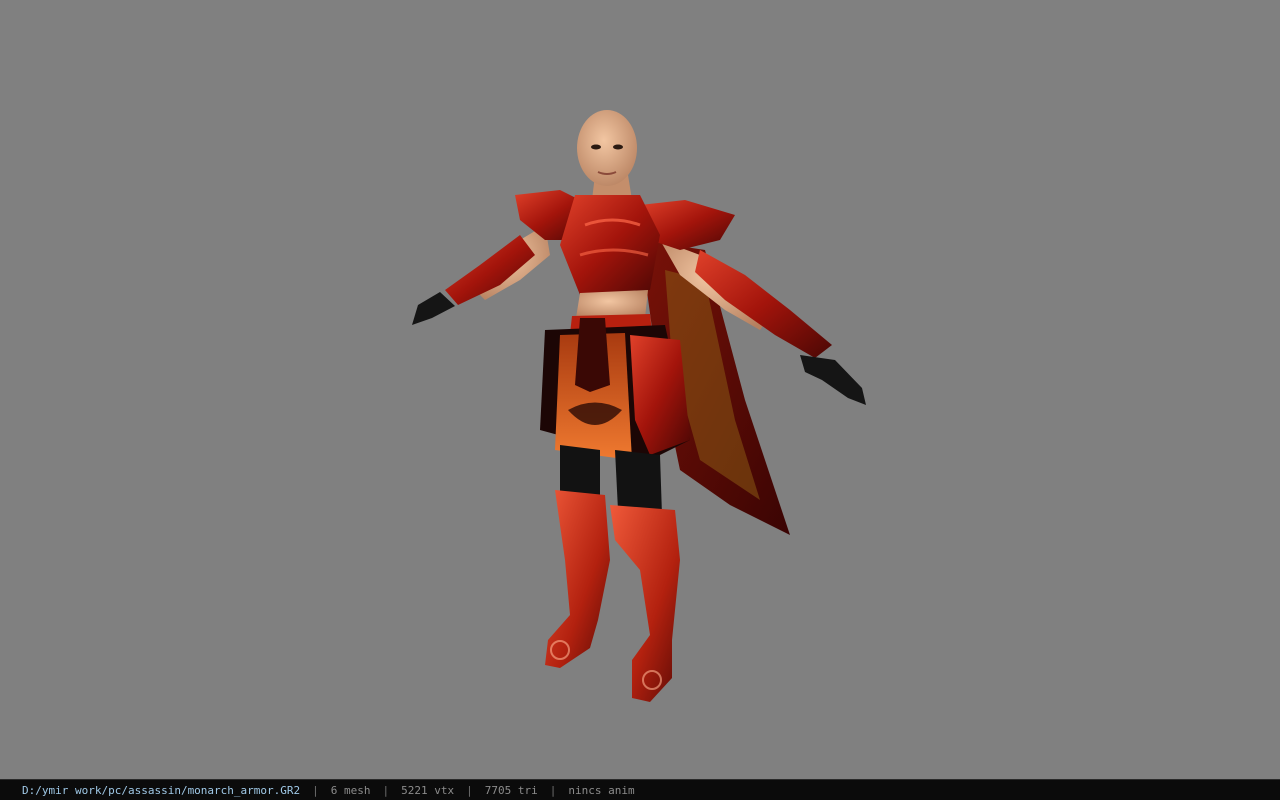  What do you see at coordinates (645, 603) in the screenshot?
I see `right-boot` at bounding box center [645, 603].